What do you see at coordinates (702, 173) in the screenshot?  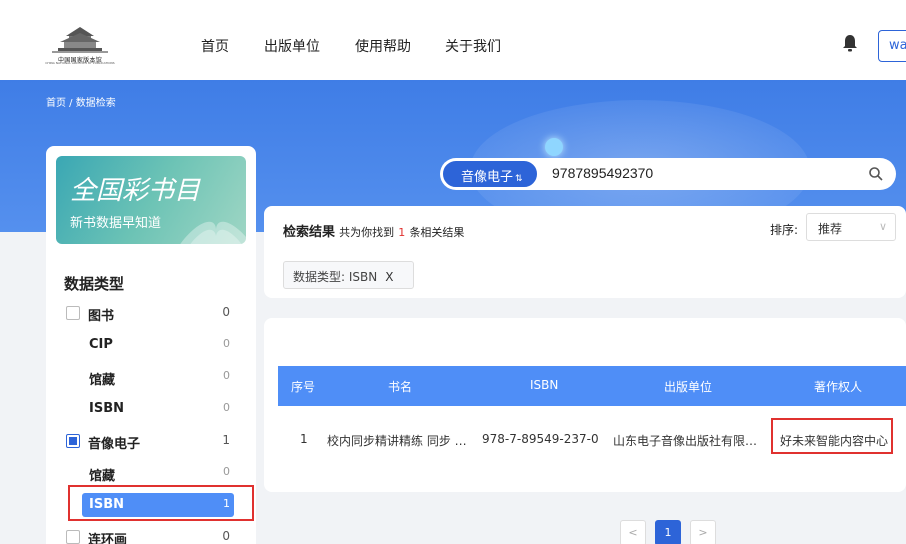 I see `search-input` at bounding box center [702, 173].